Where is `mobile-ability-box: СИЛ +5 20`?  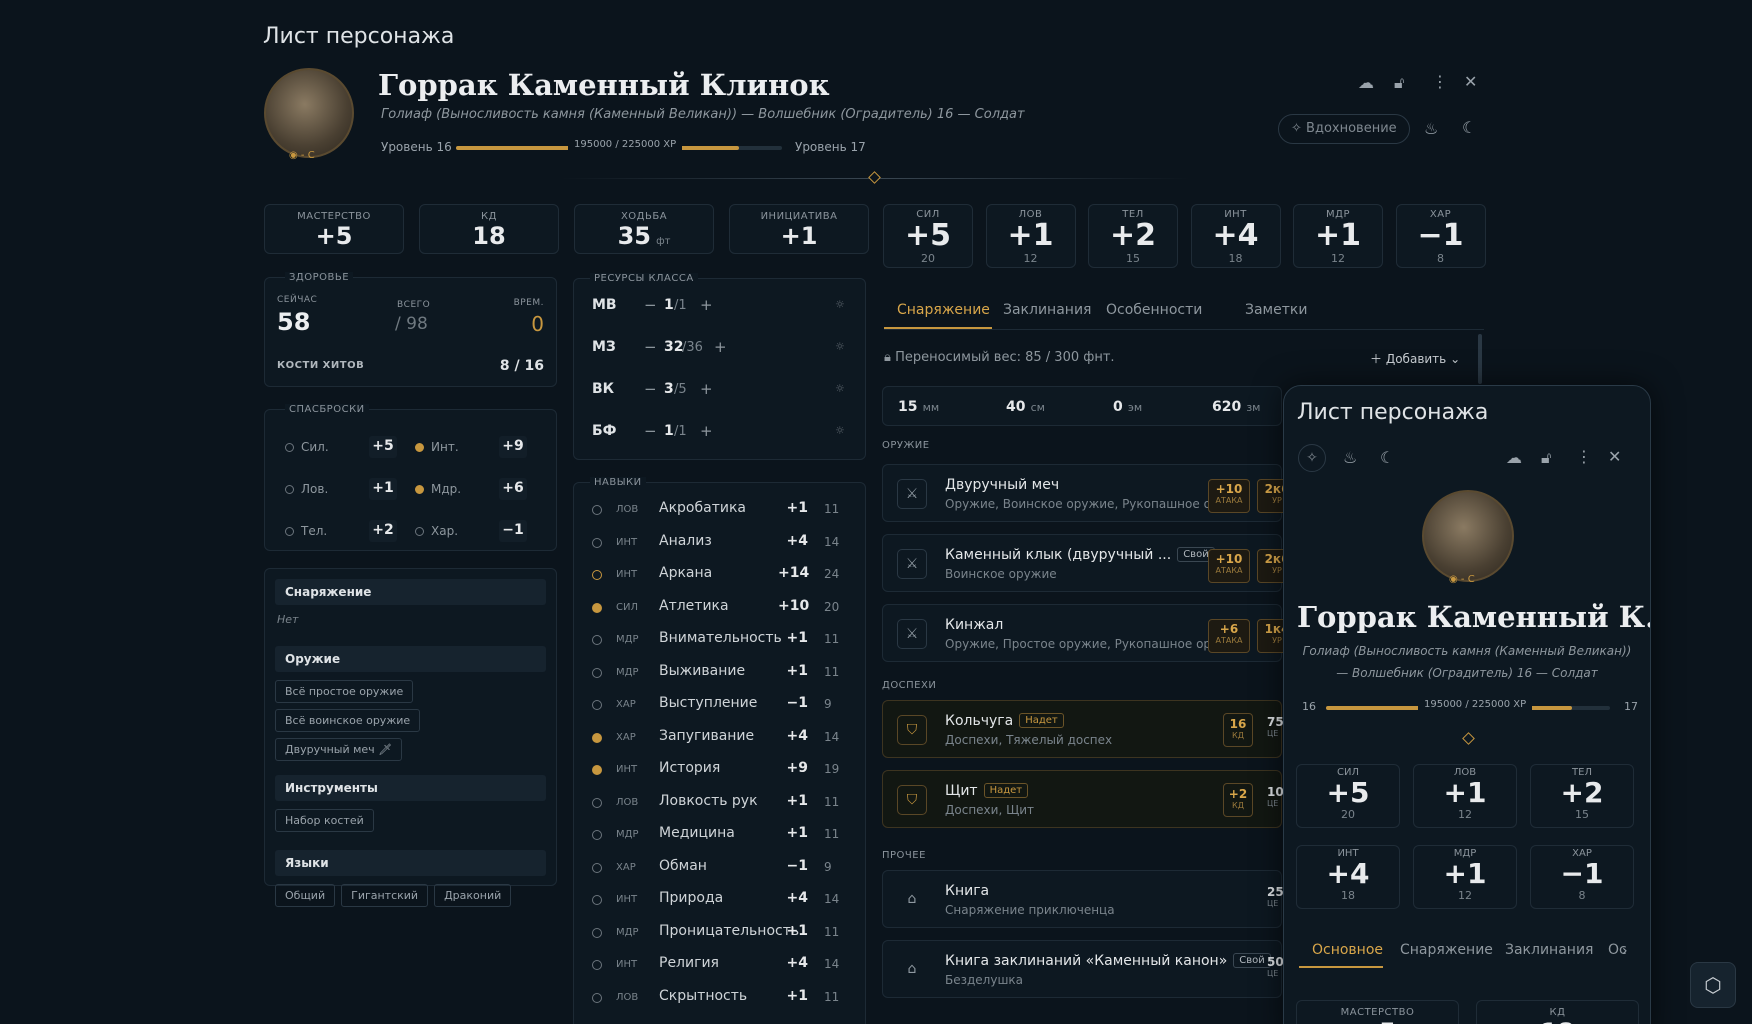 mobile-ability-box: СИЛ +5 20 is located at coordinates (1348, 796).